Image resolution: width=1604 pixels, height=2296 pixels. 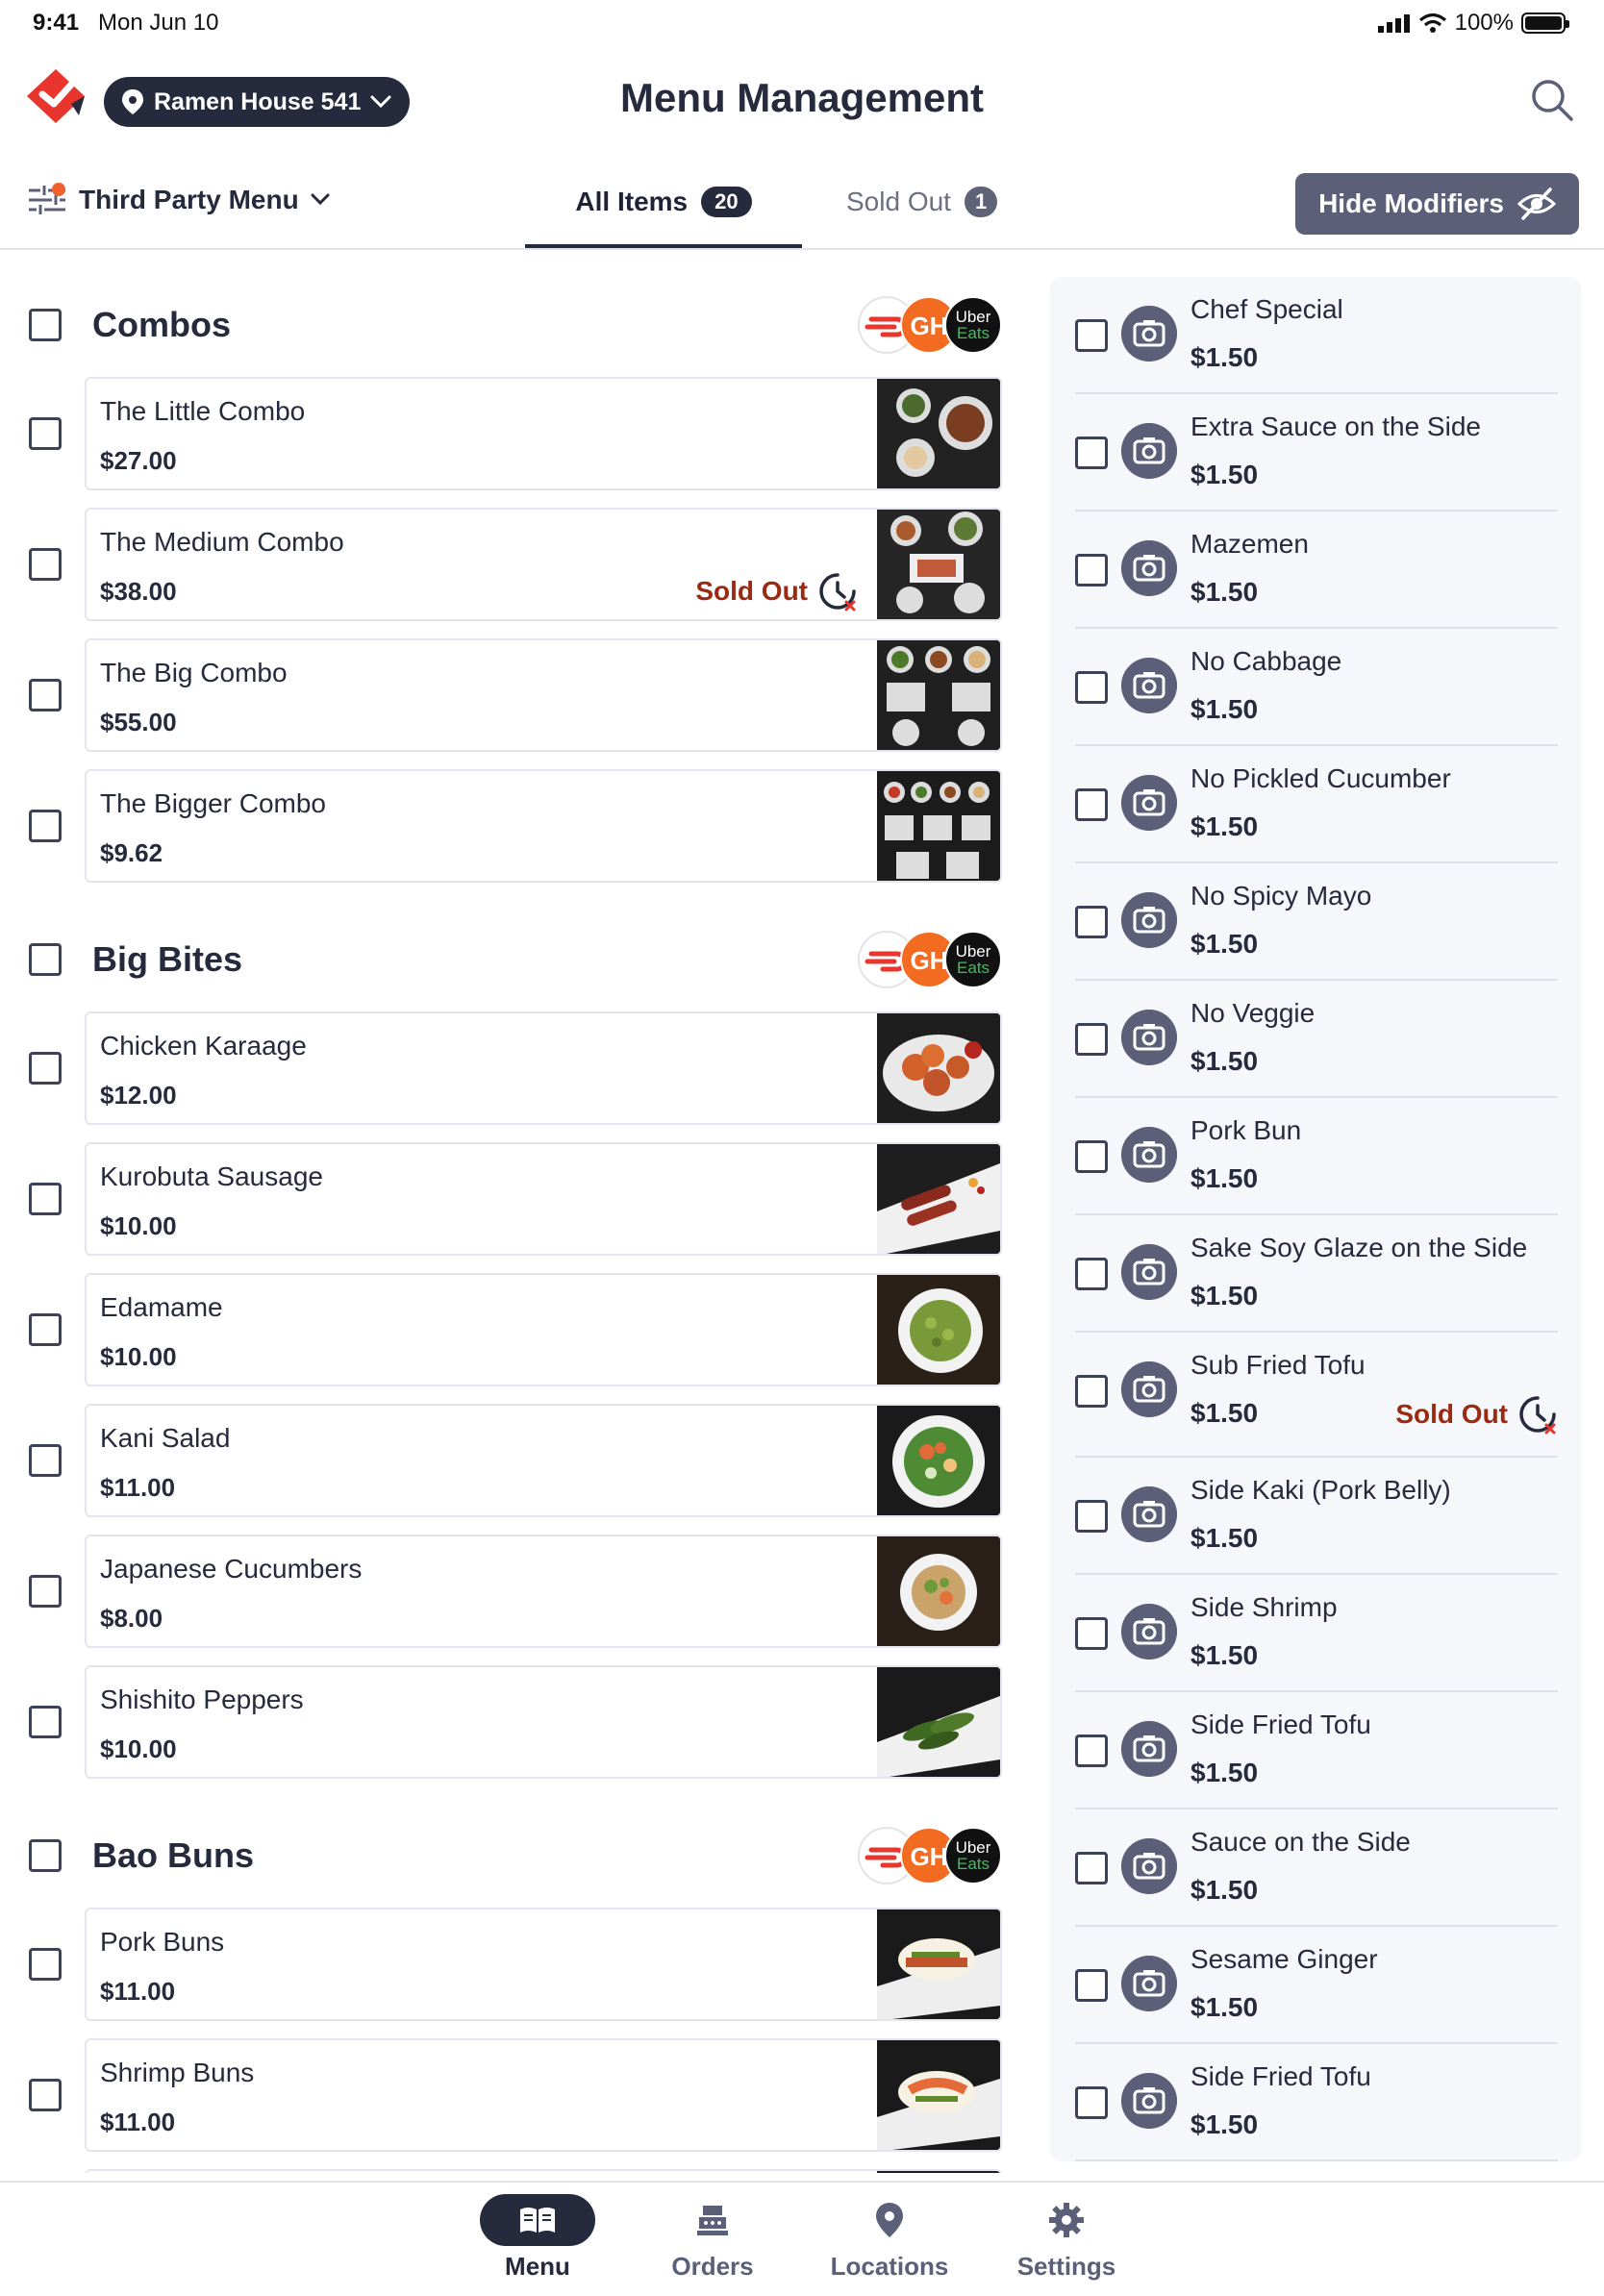 What do you see at coordinates (1316, 1516) in the screenshot?
I see `modifier-row: Side Kaki (Pork Belly) $1.50` at bounding box center [1316, 1516].